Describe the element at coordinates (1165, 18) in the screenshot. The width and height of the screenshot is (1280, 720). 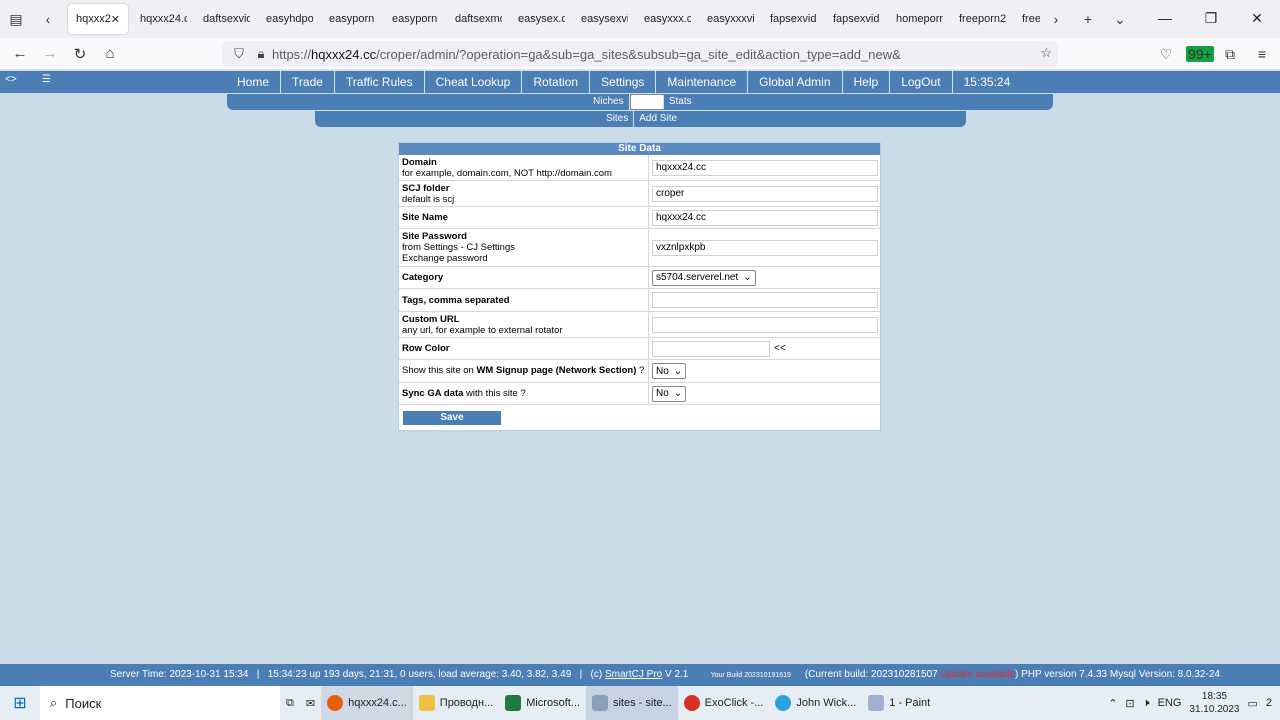
I see `minimize-icon: —` at that location.